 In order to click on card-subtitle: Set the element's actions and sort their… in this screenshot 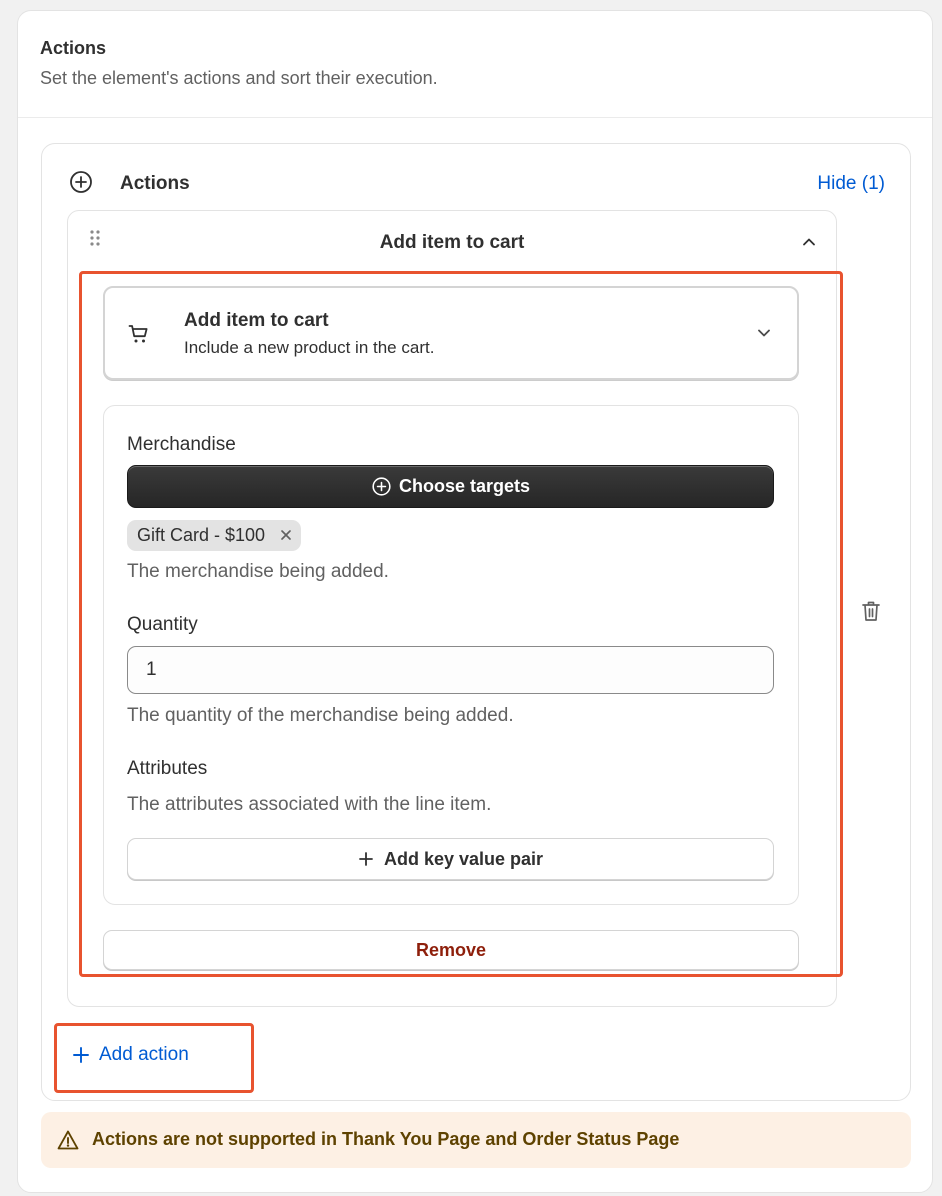, I will do `click(239, 78)`.